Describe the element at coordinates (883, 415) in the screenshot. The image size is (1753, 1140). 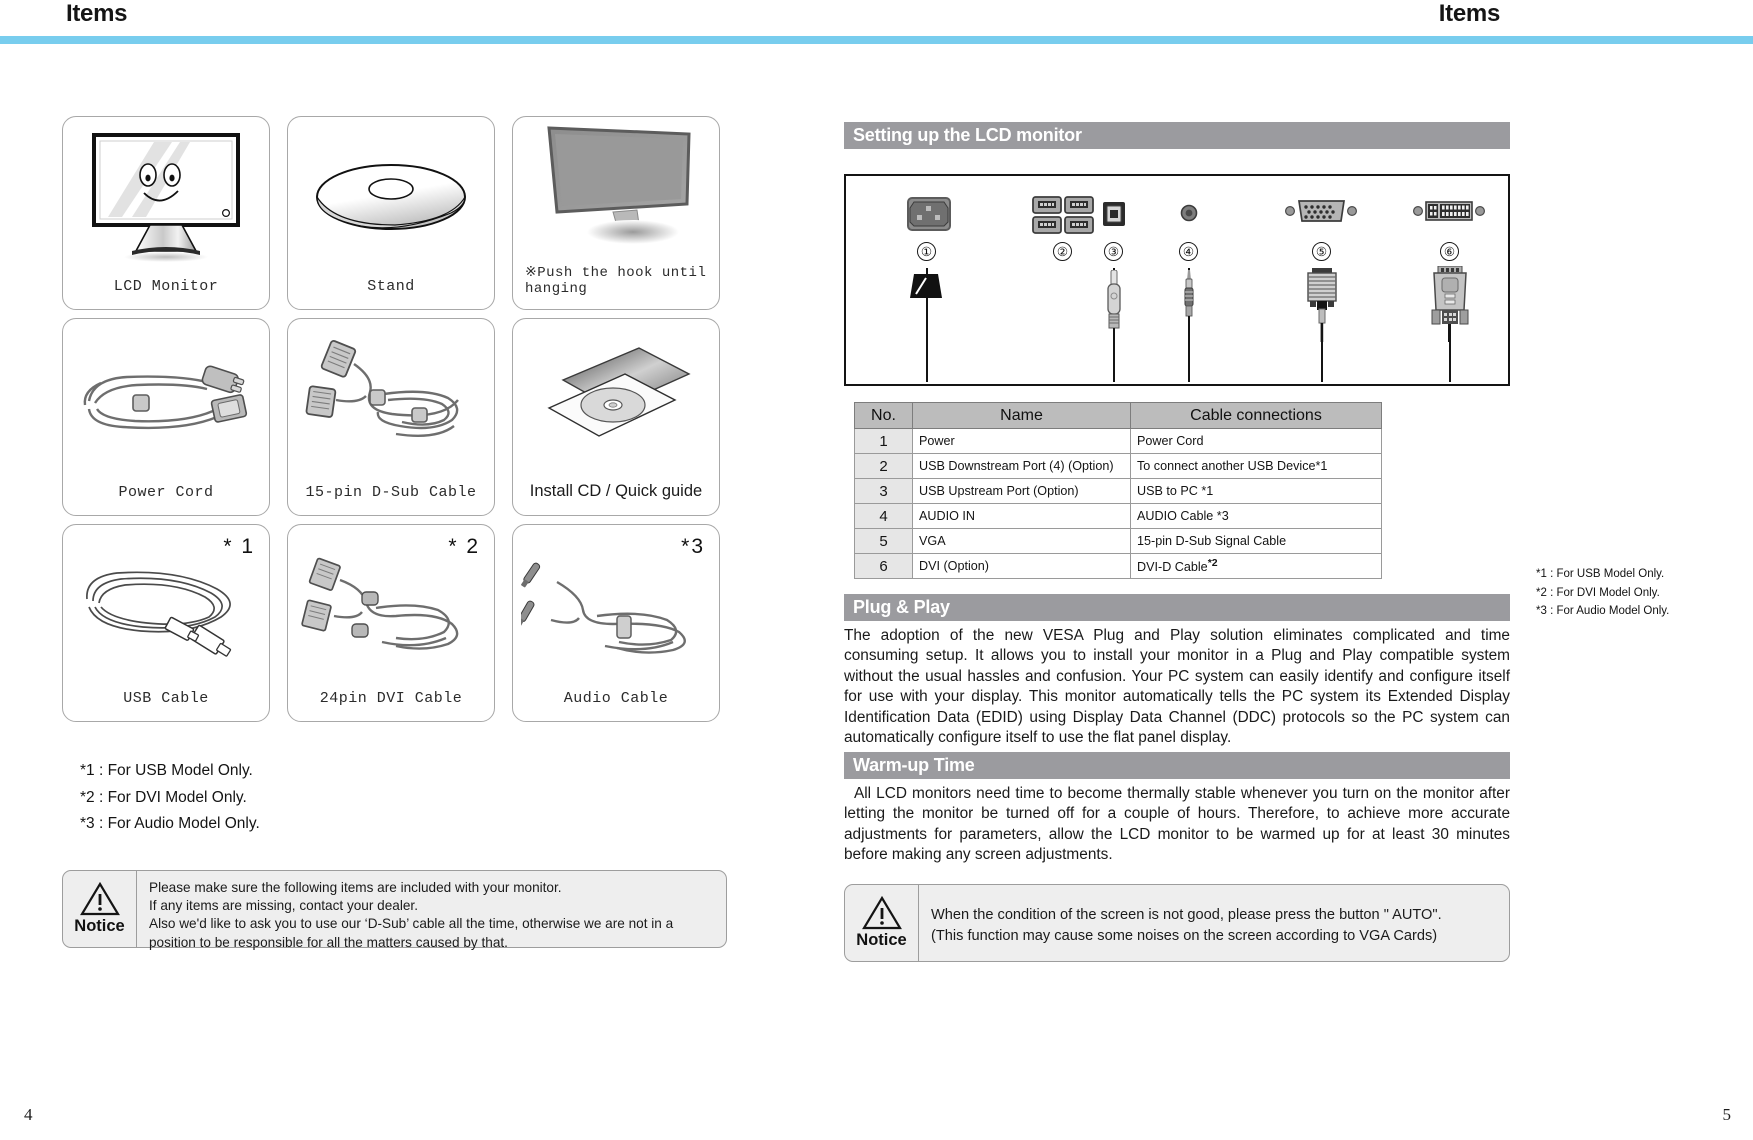
I see `table-col-no: No.` at that location.